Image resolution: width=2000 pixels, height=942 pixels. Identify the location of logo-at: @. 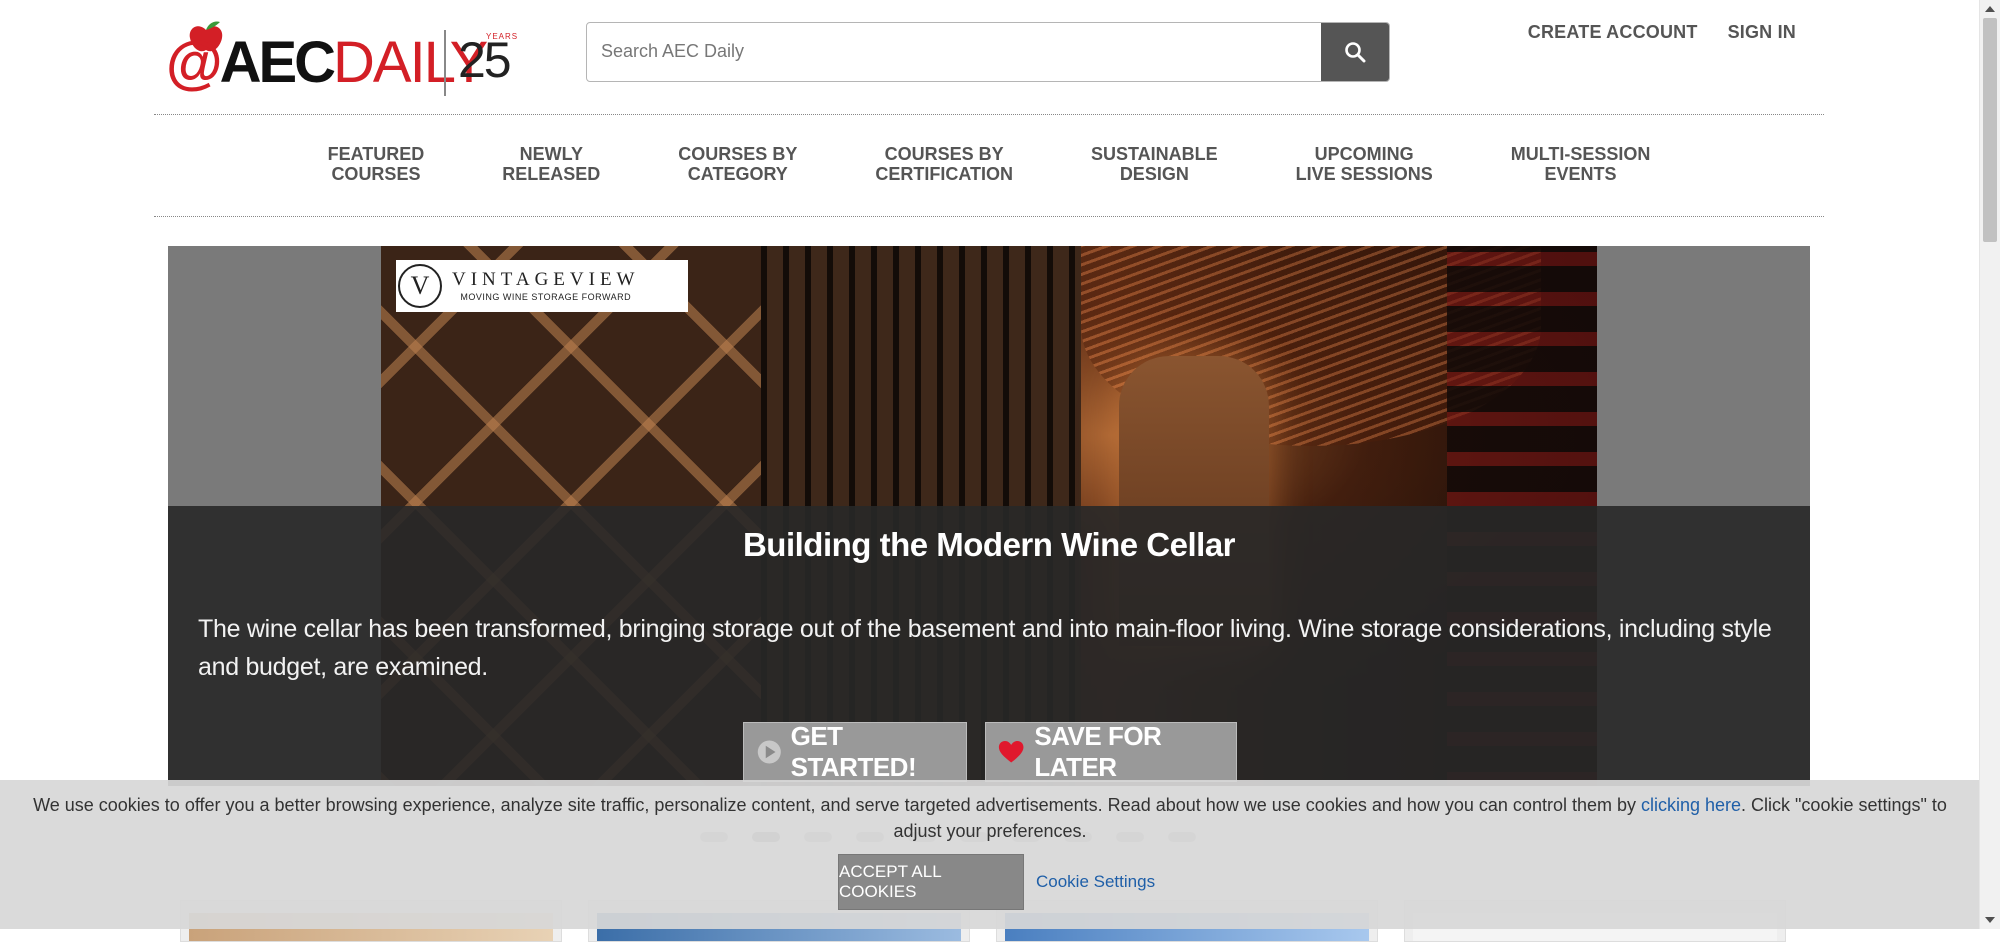
(194, 62).